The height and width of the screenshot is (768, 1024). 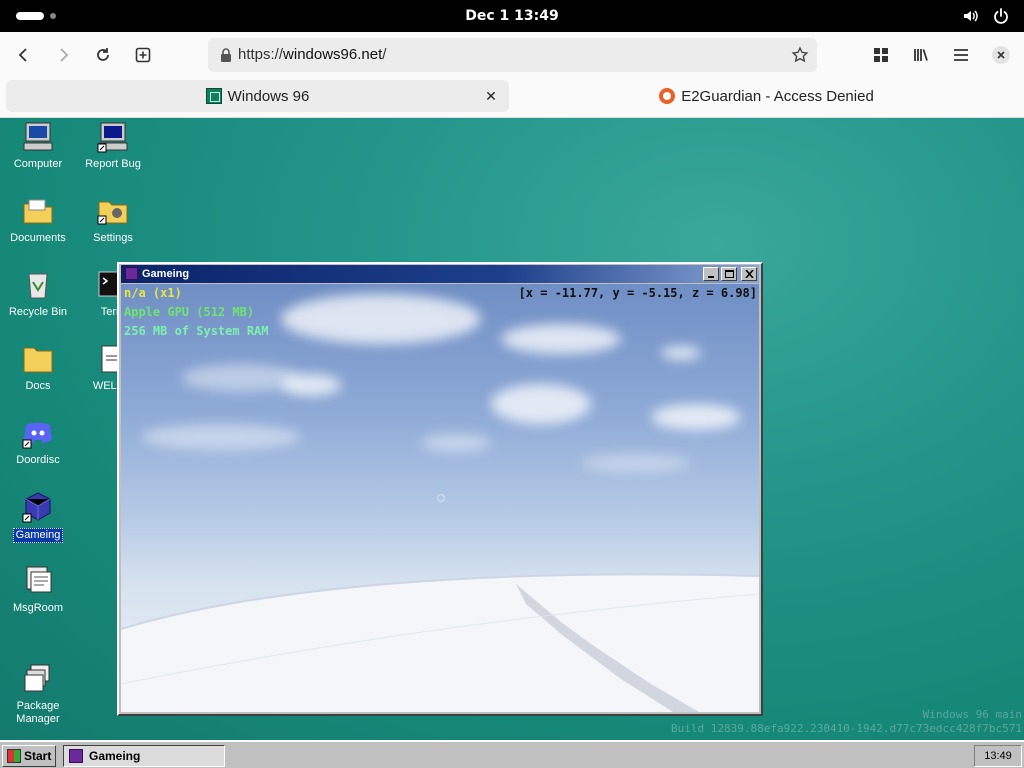 What do you see at coordinates (512, 754) in the screenshot?
I see `win96-taskbar: Start Gameing 13:49` at bounding box center [512, 754].